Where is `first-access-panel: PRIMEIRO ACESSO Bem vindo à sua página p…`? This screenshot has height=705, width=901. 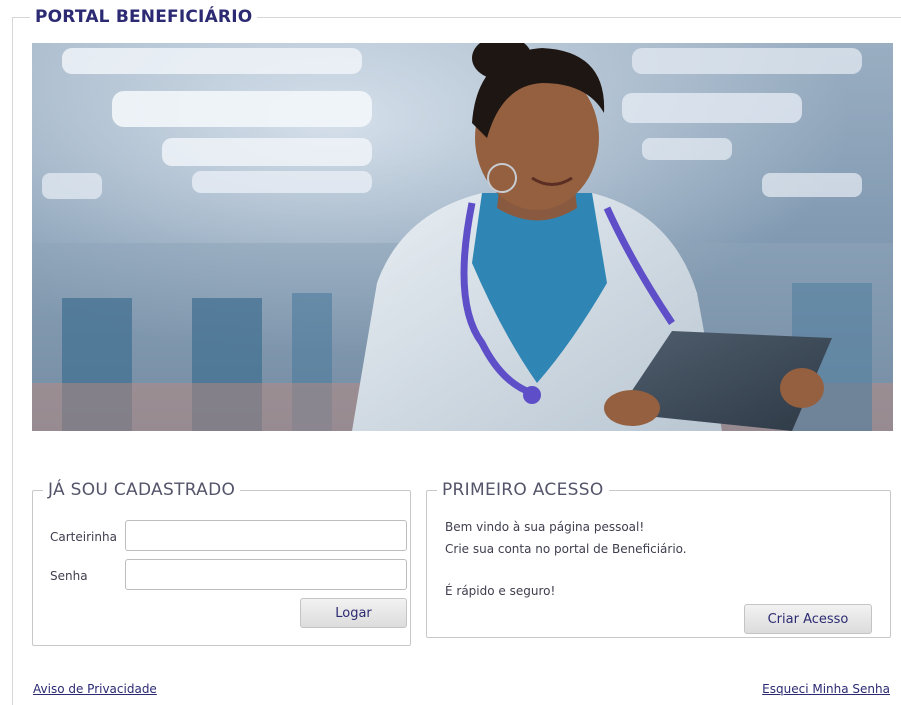 first-access-panel: PRIMEIRO ACESSO Bem vindo à sua página p… is located at coordinates (658, 558).